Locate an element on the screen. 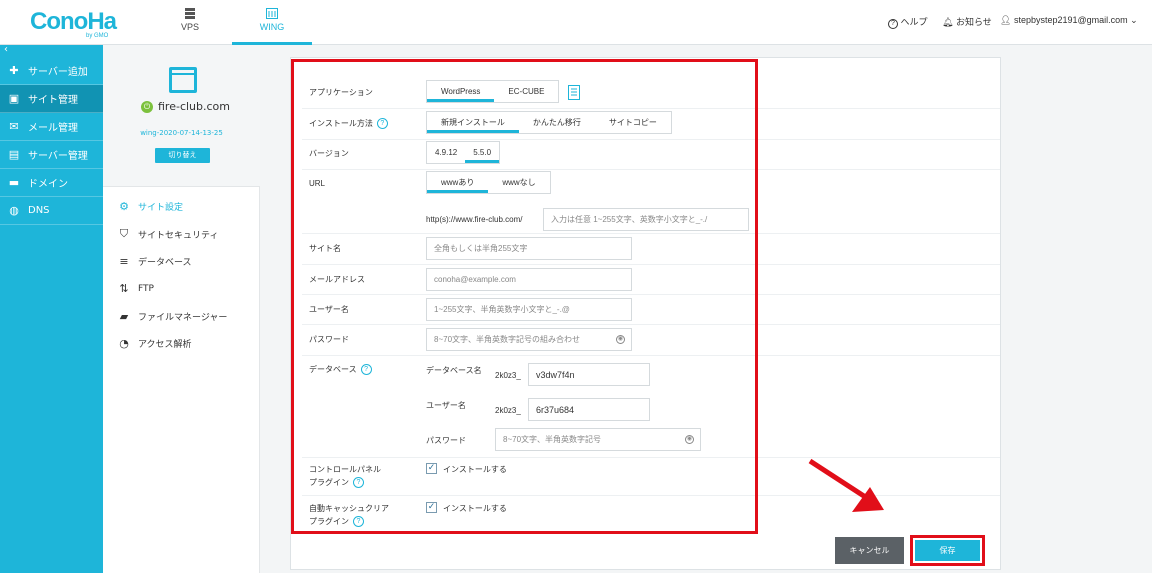 The image size is (1152, 573). submenu-label: ファイルマネージャー is located at coordinates (183, 318).